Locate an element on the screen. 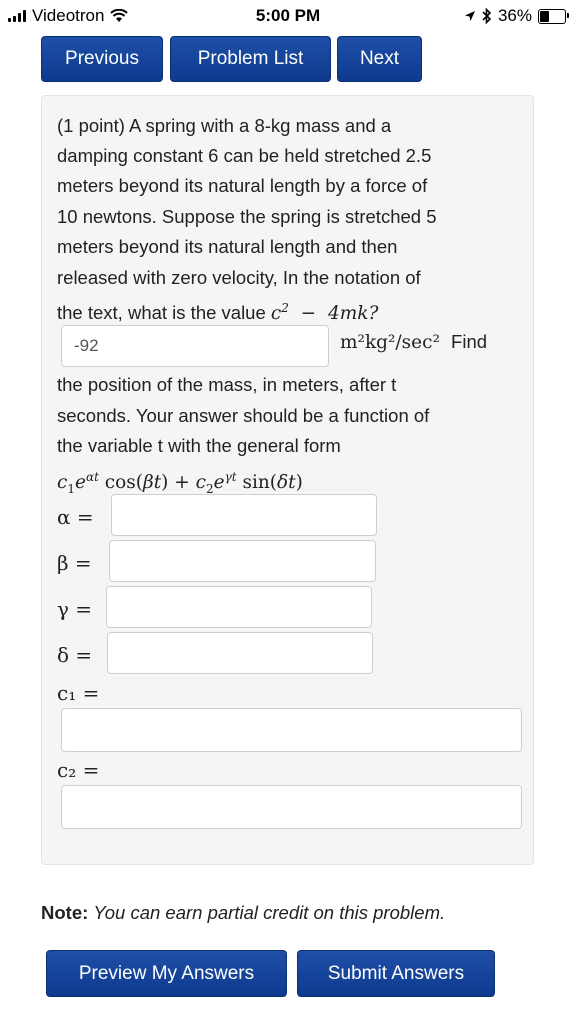 The image size is (576, 1024). bluetooth-icon is located at coordinates (487, 16).